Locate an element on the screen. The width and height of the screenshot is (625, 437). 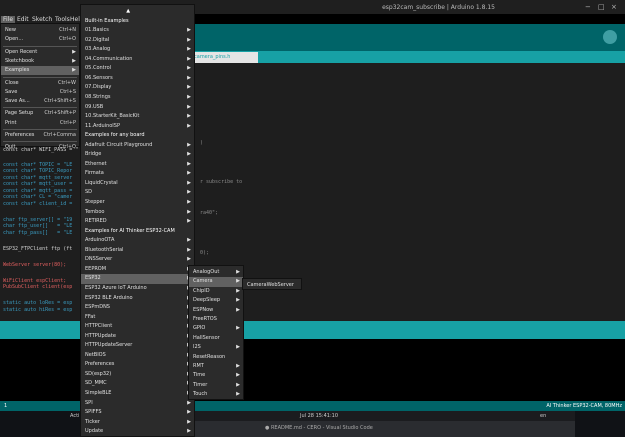
esp32-freertos: FreeRTOS is located at coordinates (216, 319).